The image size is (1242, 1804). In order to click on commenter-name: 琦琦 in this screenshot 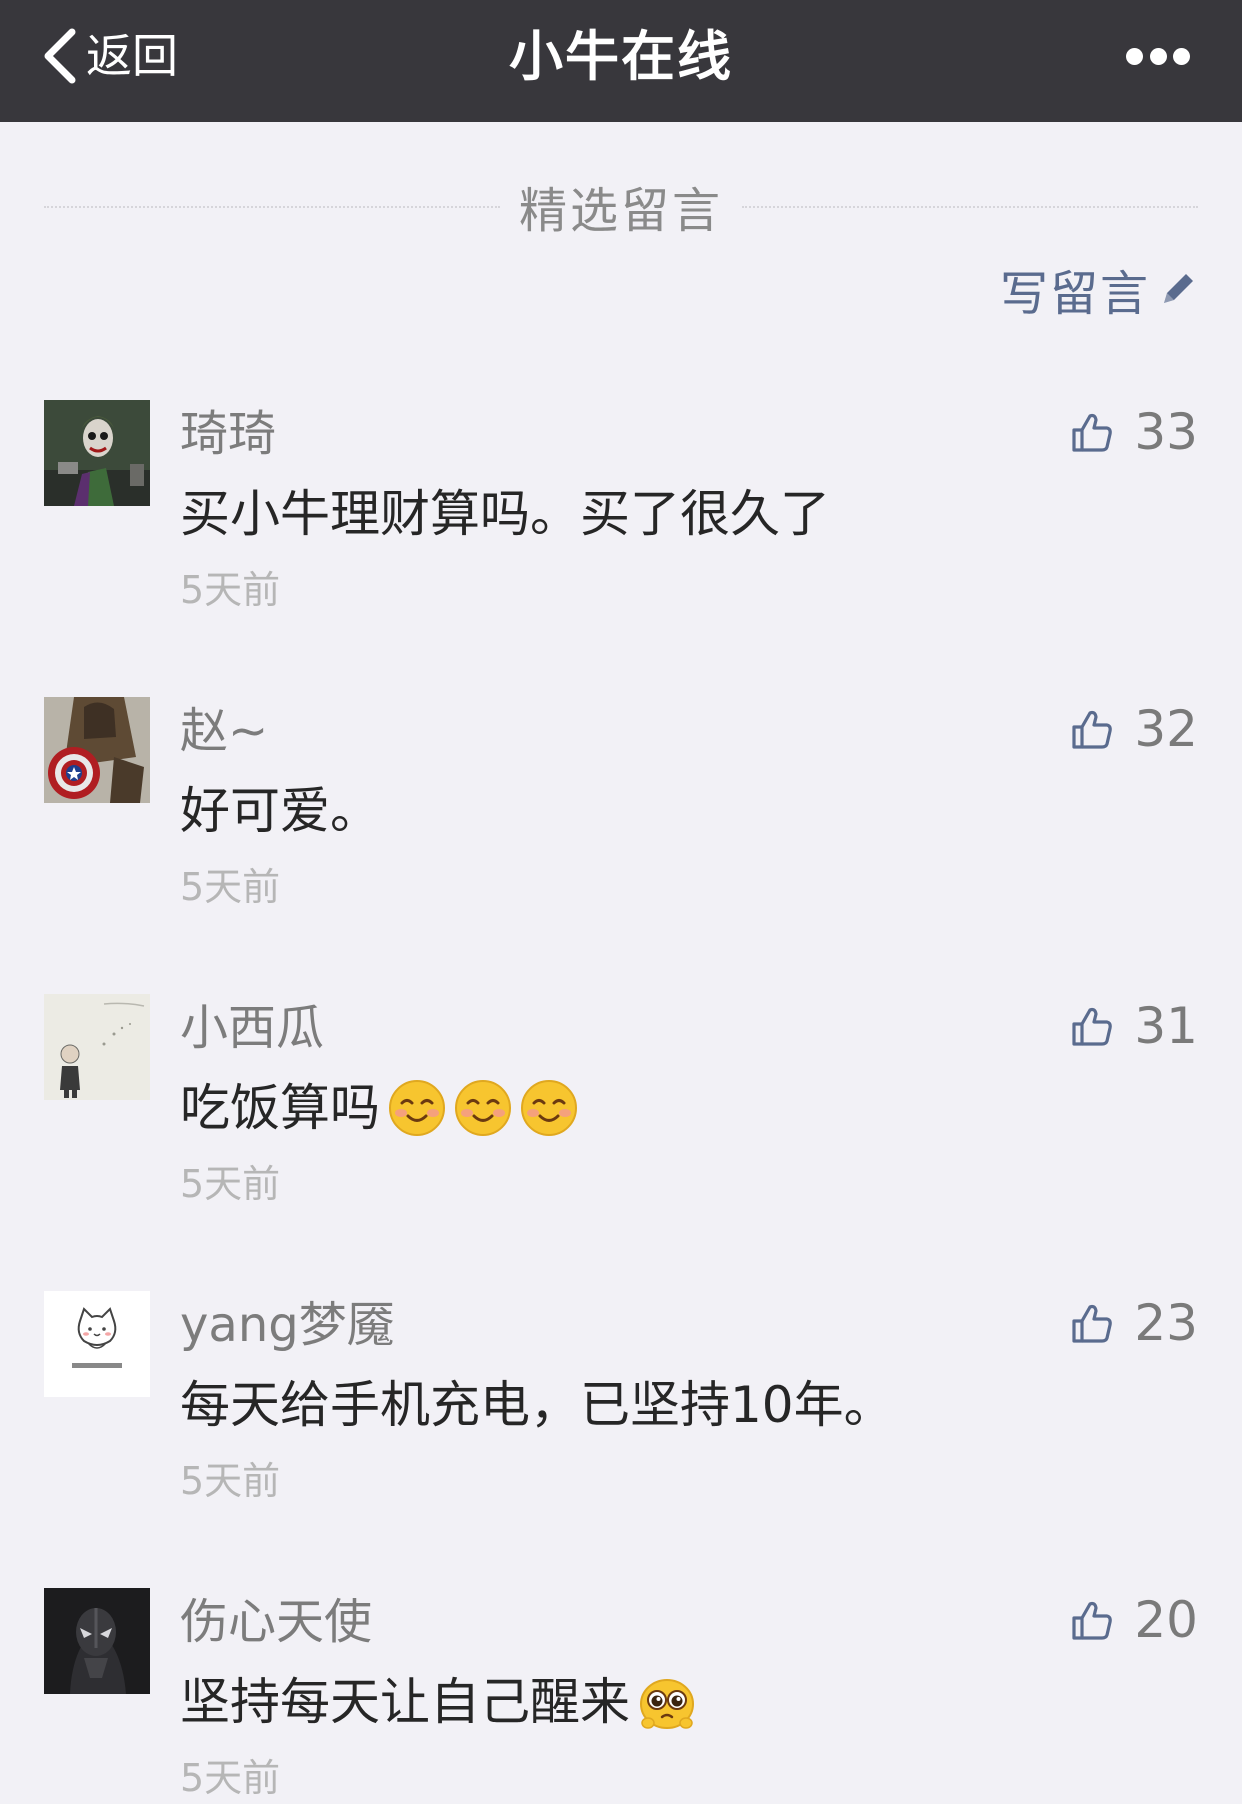, I will do `click(228, 434)`.